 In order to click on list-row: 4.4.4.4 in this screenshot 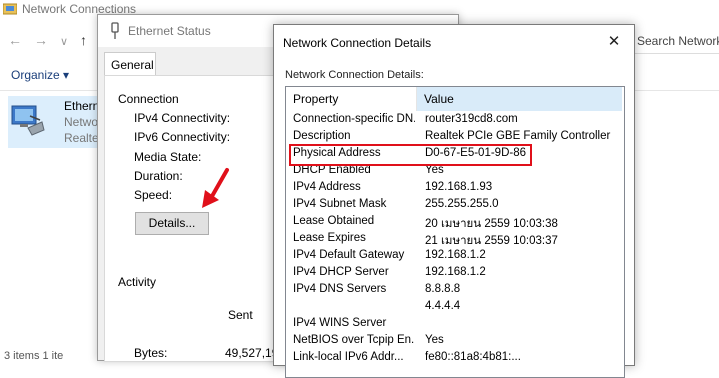, I will do `click(455, 307)`.